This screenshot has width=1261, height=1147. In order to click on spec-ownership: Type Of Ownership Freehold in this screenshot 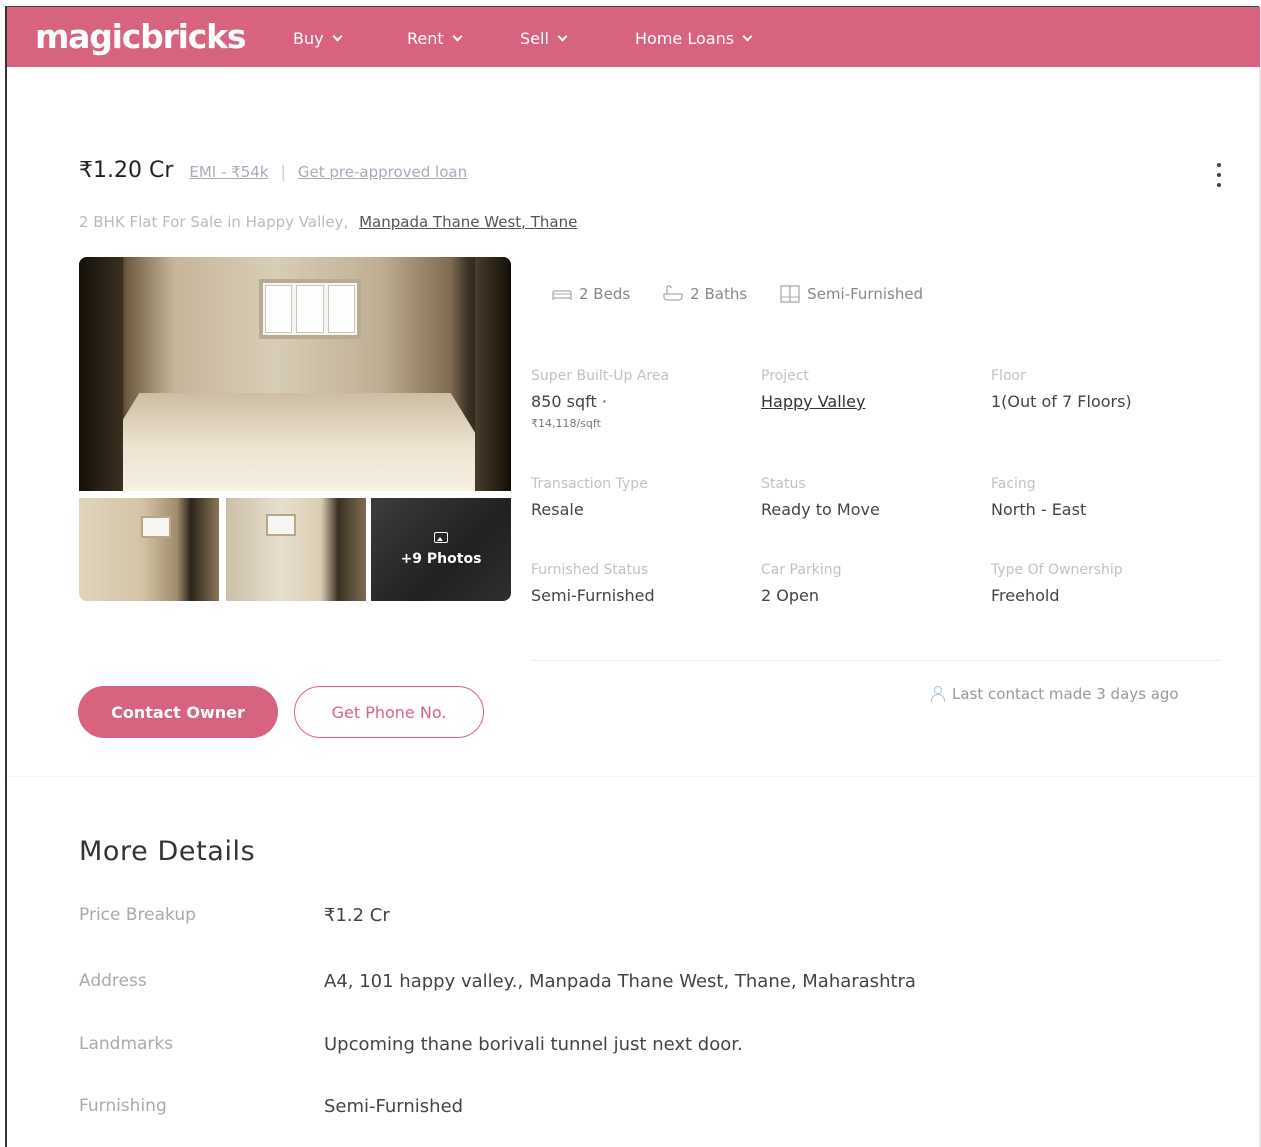, I will do `click(1057, 583)`.